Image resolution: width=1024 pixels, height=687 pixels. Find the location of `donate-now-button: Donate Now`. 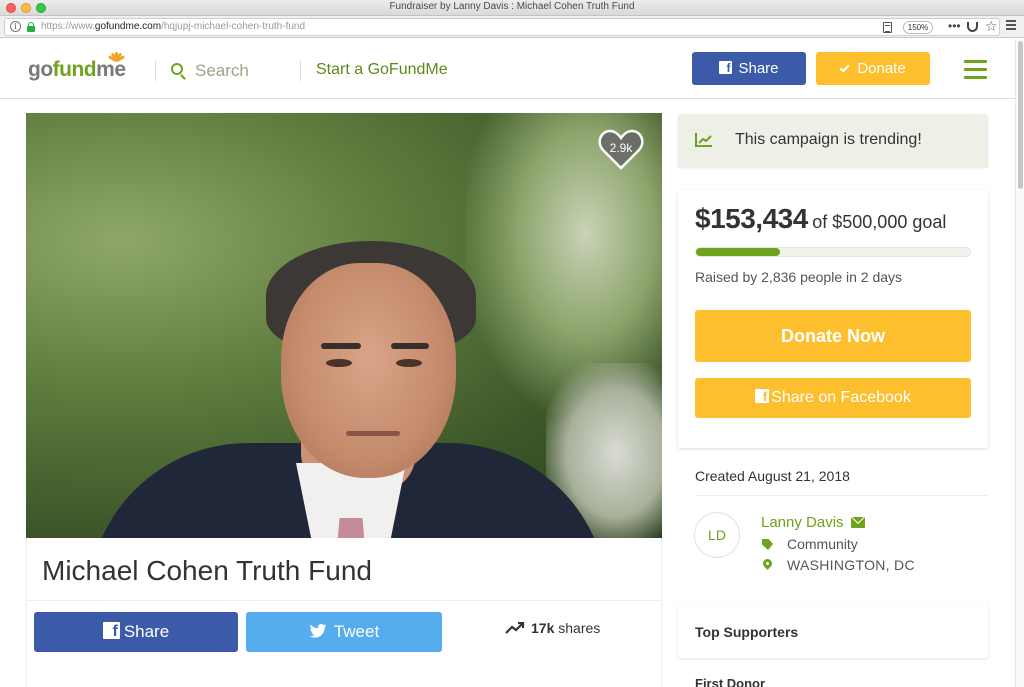

donate-now-button: Donate Now is located at coordinates (833, 336).